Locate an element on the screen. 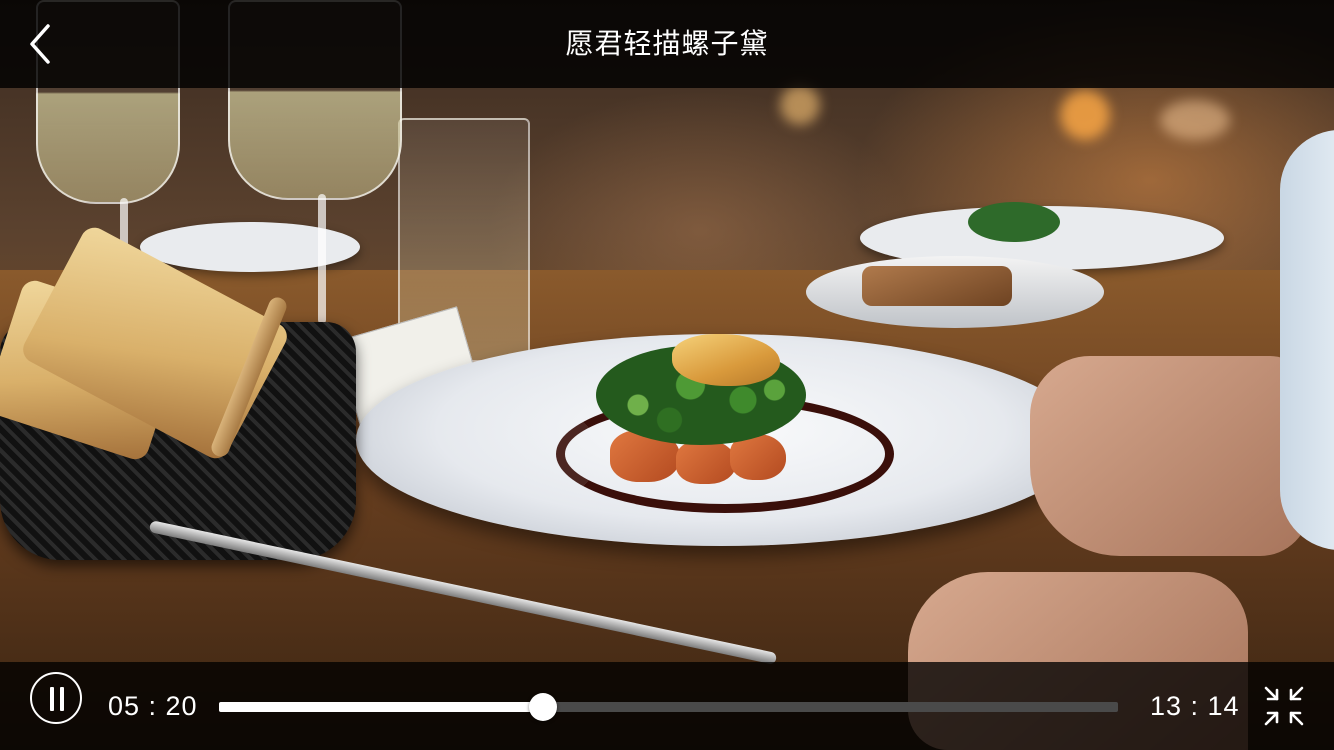 Image resolution: width=1334 pixels, height=750 pixels. diner-sleeve is located at coordinates (1307, 340).